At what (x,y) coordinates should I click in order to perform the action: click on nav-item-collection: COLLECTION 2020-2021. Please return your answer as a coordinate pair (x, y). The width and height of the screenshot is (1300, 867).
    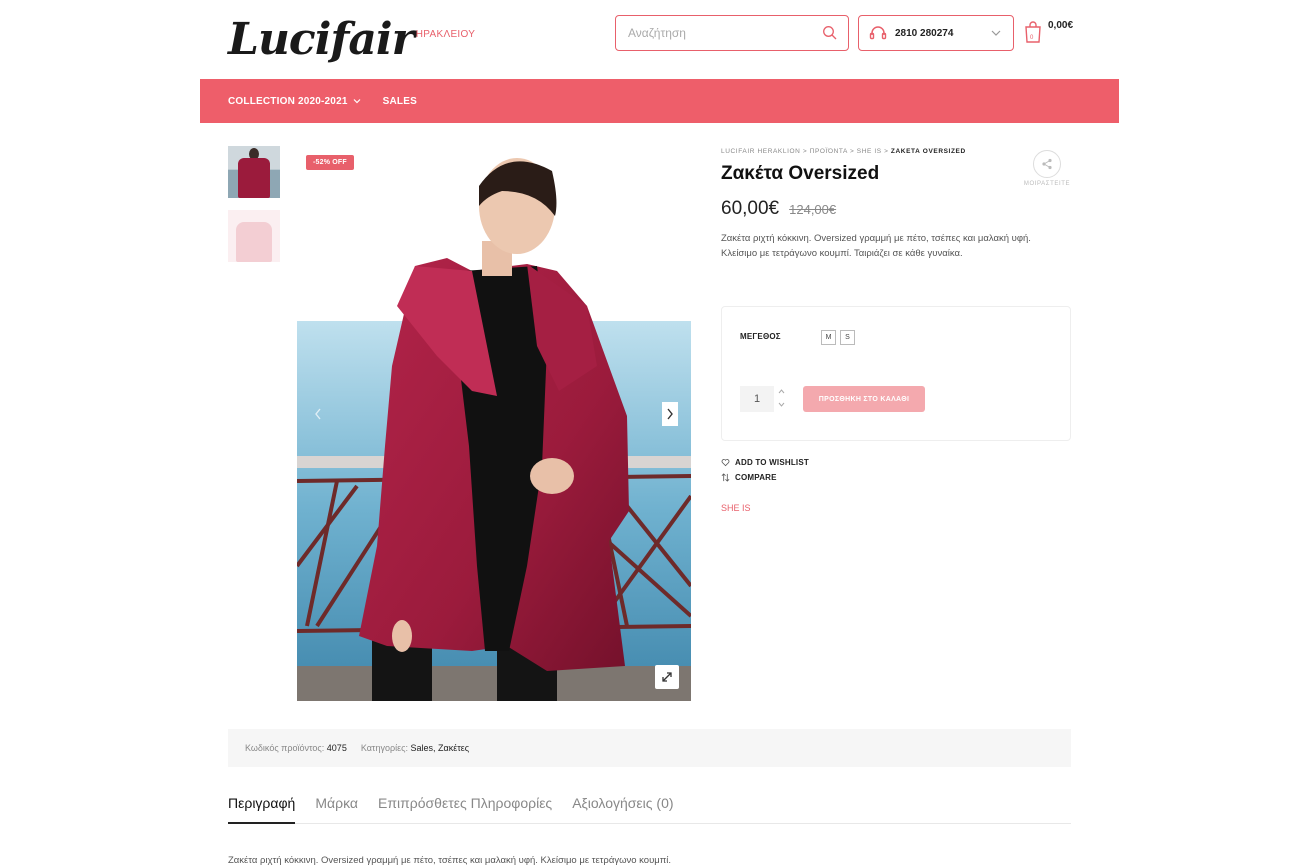
    Looking at the image, I should click on (294, 101).